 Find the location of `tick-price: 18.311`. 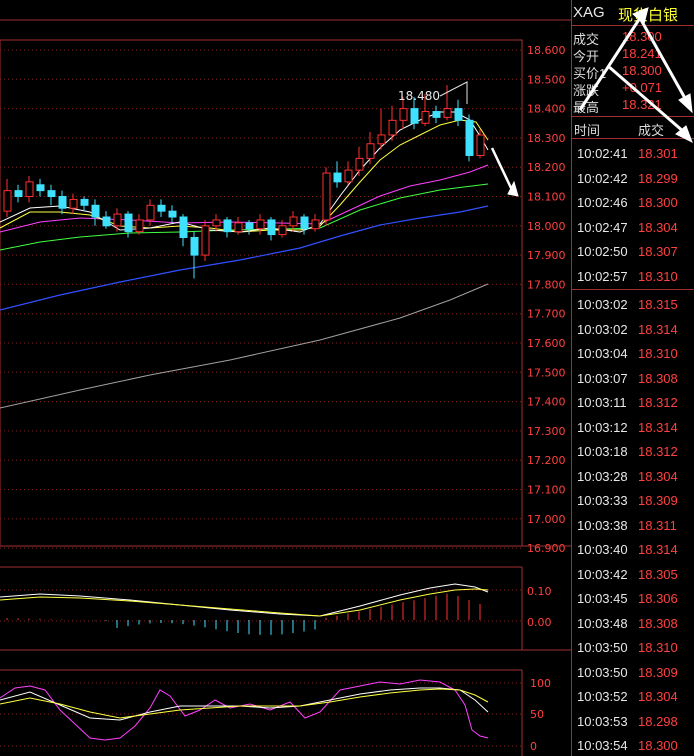

tick-price: 18.311 is located at coordinates (657, 525).